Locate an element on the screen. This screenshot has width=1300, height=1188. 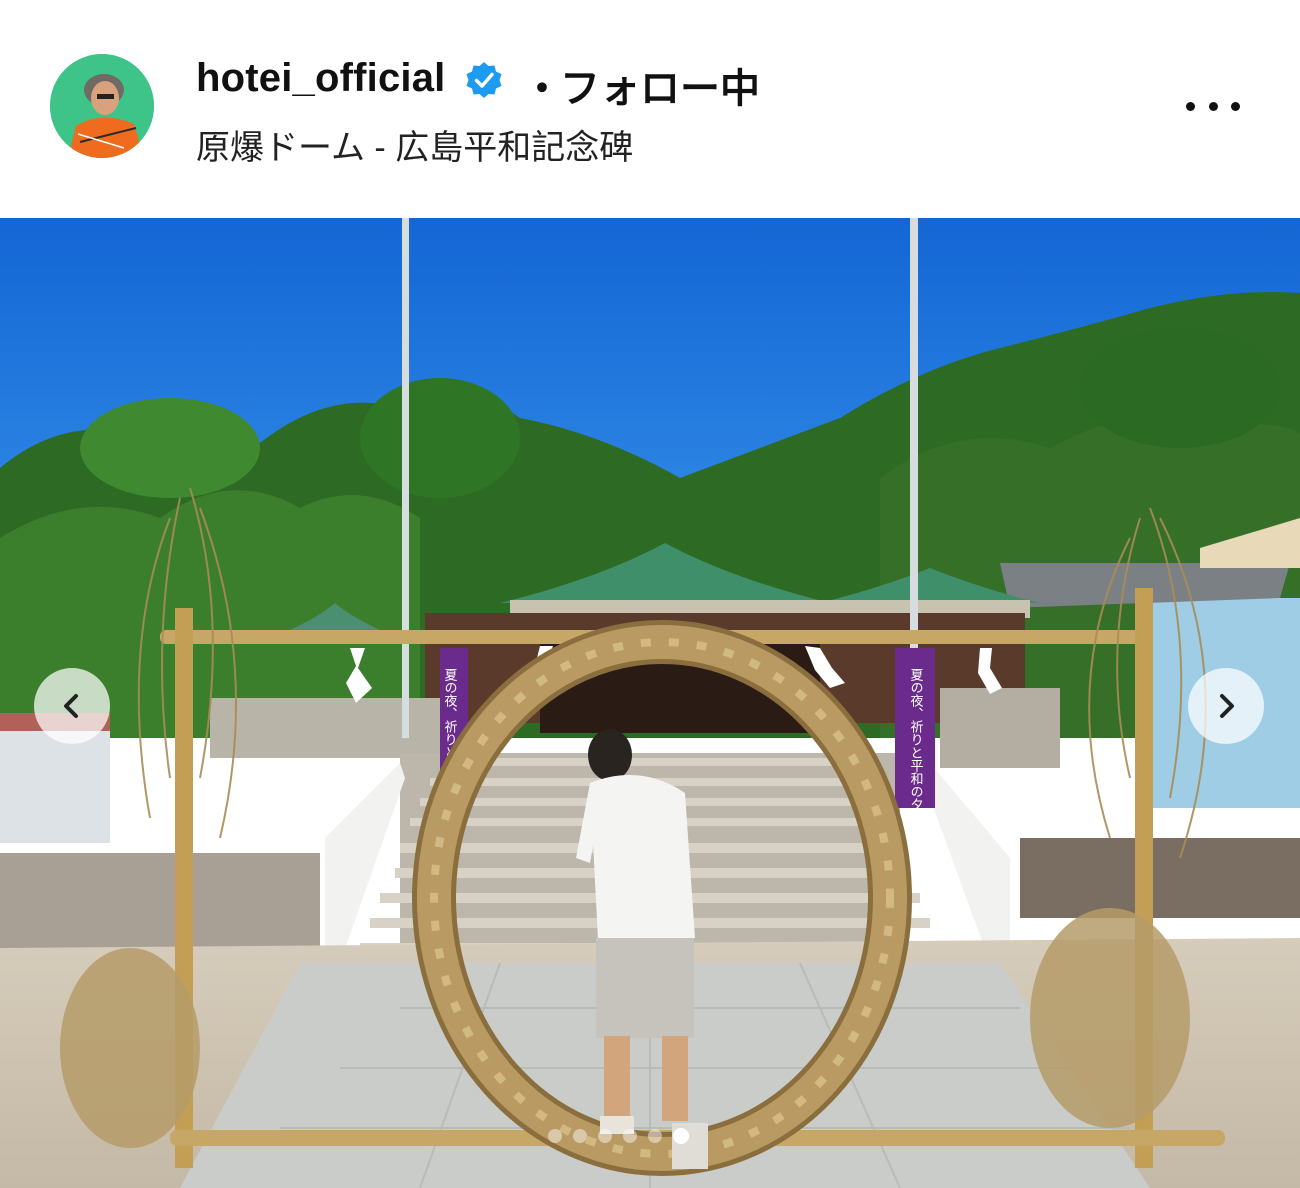
banner-right-text: 夏の夜、祈りと平和の夕べ is located at coordinates (916, 746).